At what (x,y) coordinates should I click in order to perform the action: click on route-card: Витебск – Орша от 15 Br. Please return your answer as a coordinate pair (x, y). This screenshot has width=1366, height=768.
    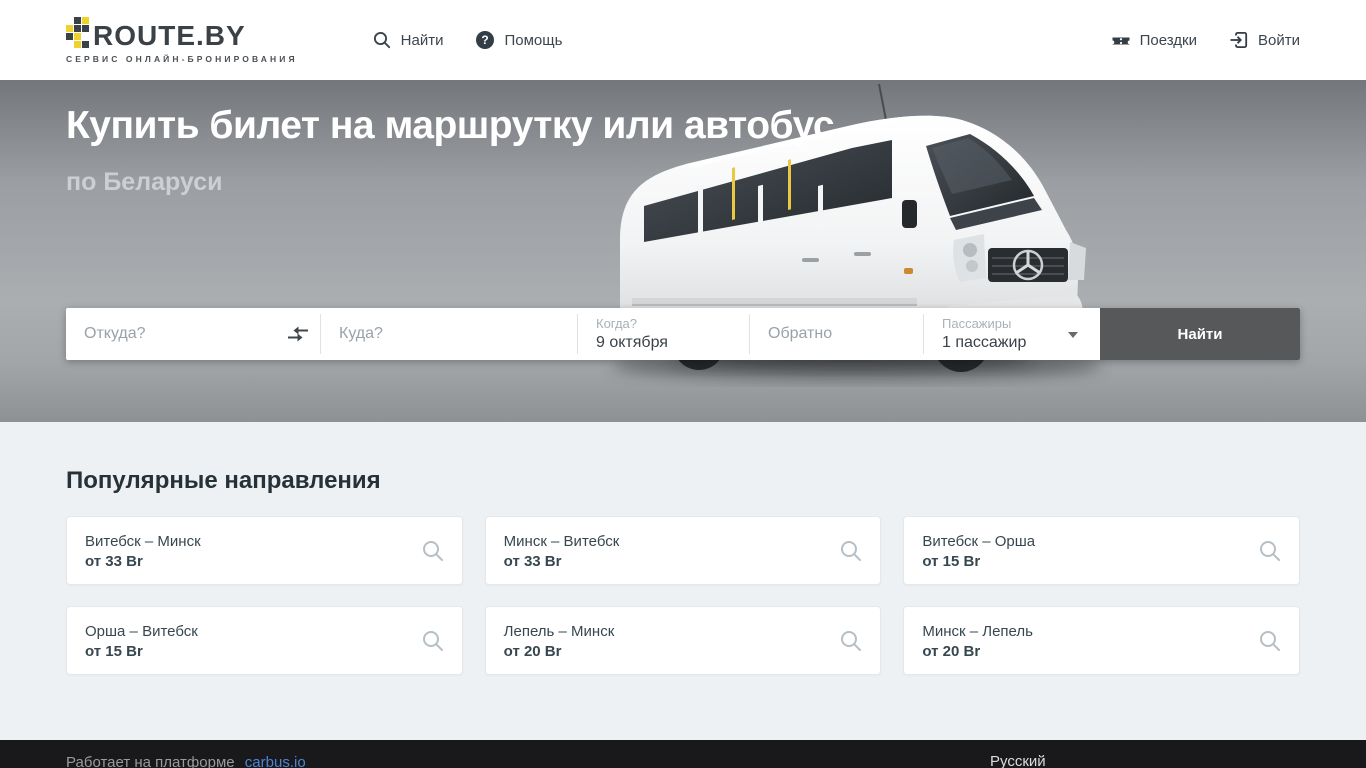
    Looking at the image, I should click on (1101, 550).